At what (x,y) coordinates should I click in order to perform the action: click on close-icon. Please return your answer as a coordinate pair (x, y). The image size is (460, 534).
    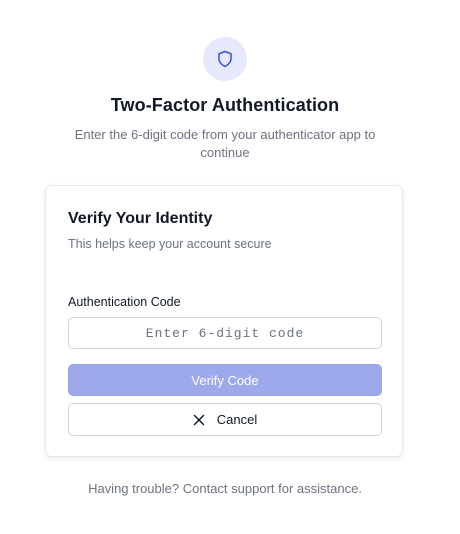
    Looking at the image, I should click on (199, 420).